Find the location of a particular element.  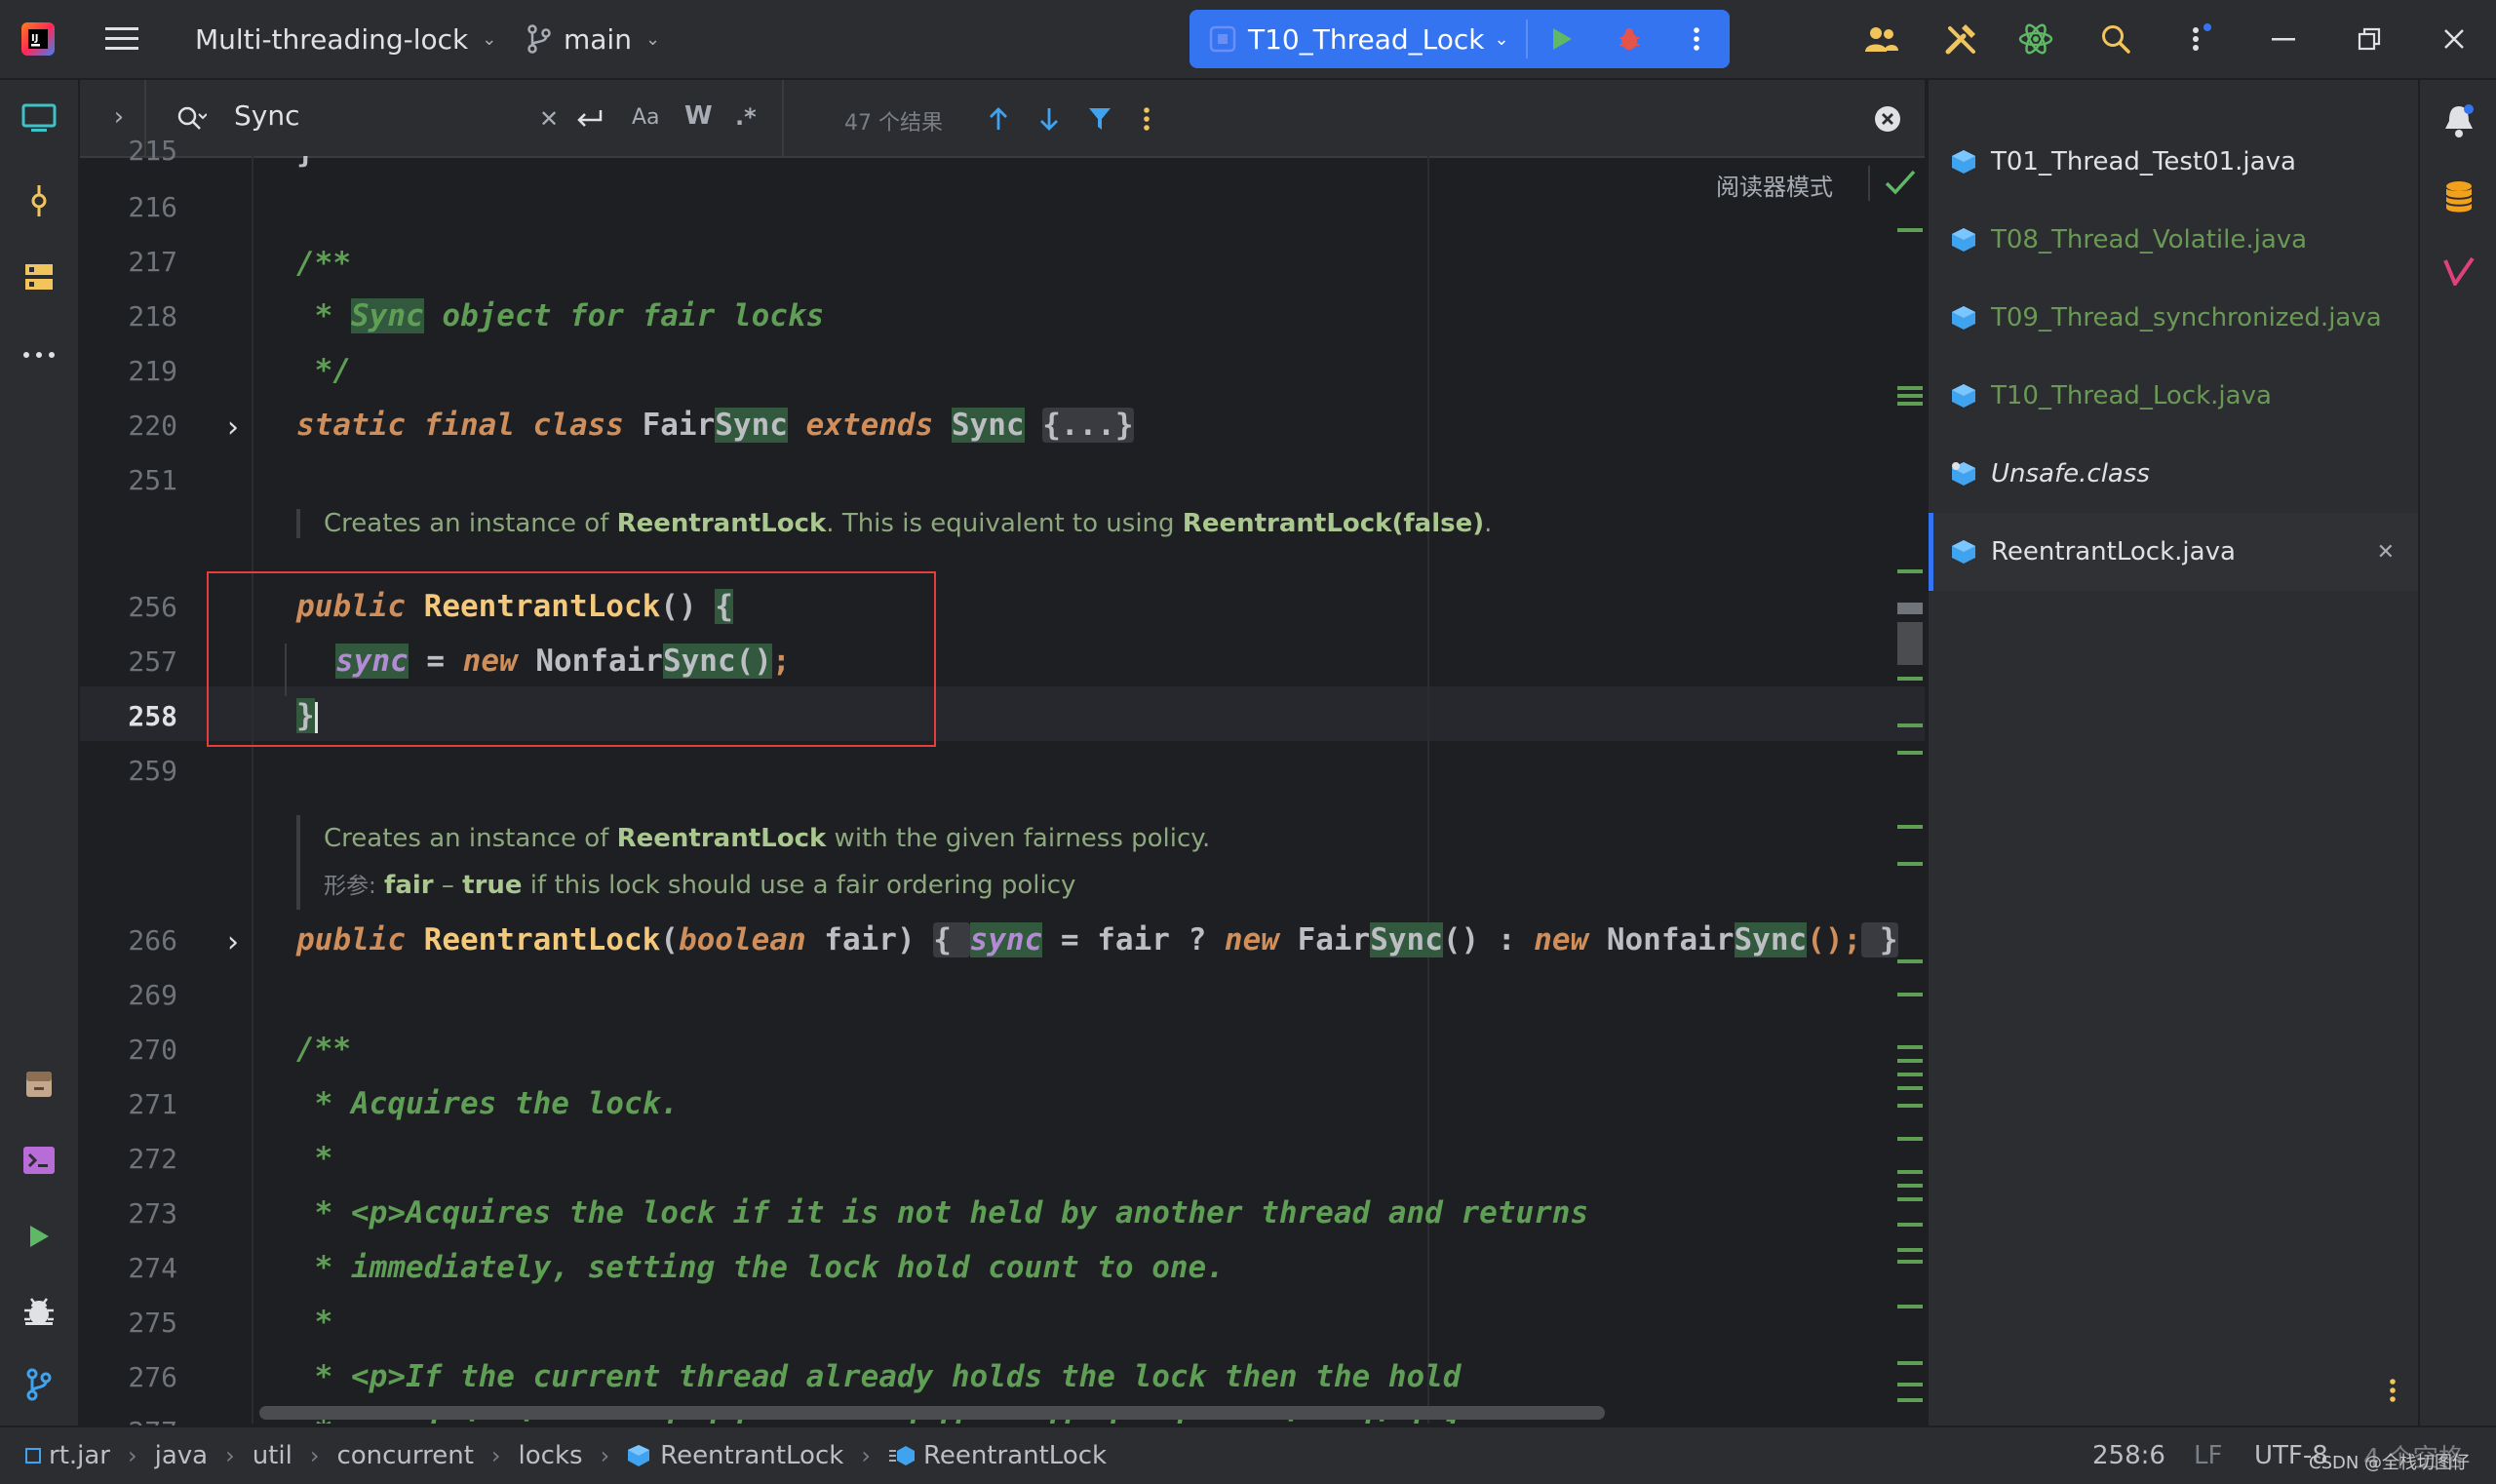

terminal-tool-button is located at coordinates (39, 1160).